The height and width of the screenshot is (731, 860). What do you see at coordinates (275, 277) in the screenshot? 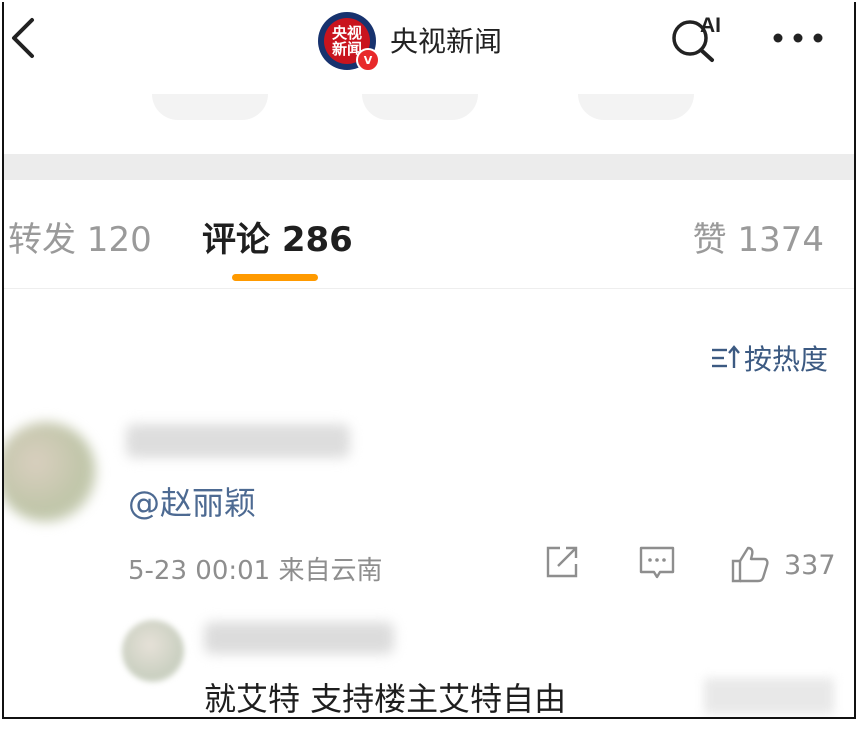
I see `active-tab-indicator` at bounding box center [275, 277].